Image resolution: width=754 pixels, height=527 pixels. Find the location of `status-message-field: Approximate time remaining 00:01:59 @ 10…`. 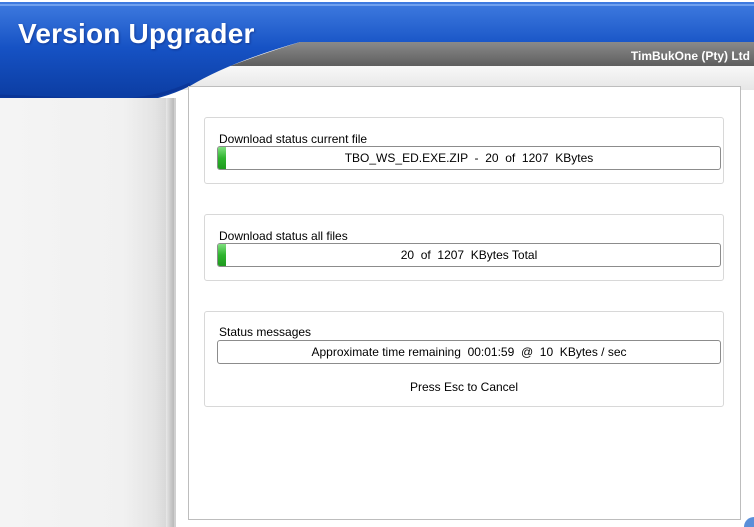

status-message-field: Approximate time remaining 00:01:59 @ 10… is located at coordinates (469, 352).